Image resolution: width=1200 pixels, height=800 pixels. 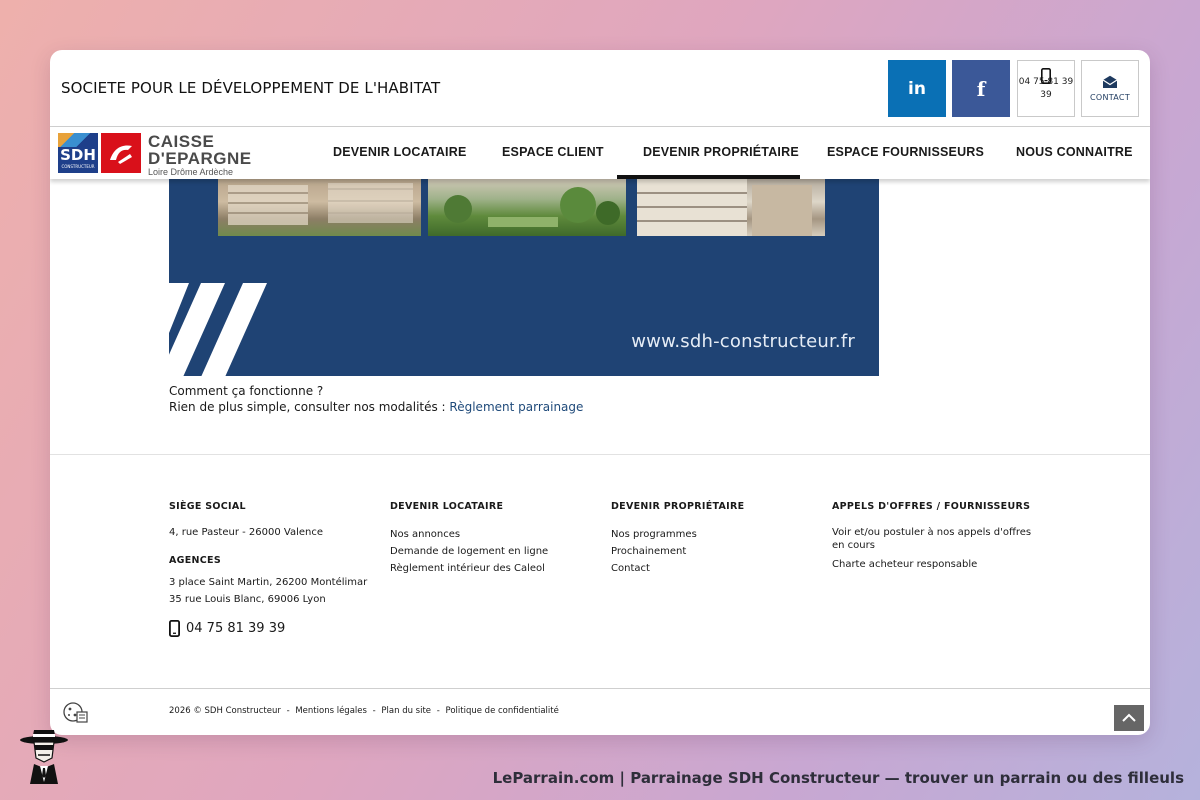 I want to click on footer-link-prochainement: Prochainement, so click(x=711, y=551).